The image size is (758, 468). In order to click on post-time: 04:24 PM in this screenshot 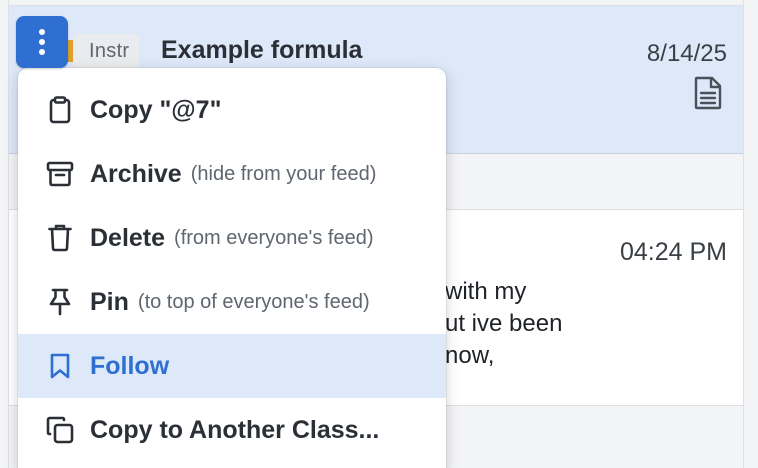, I will do `click(673, 252)`.